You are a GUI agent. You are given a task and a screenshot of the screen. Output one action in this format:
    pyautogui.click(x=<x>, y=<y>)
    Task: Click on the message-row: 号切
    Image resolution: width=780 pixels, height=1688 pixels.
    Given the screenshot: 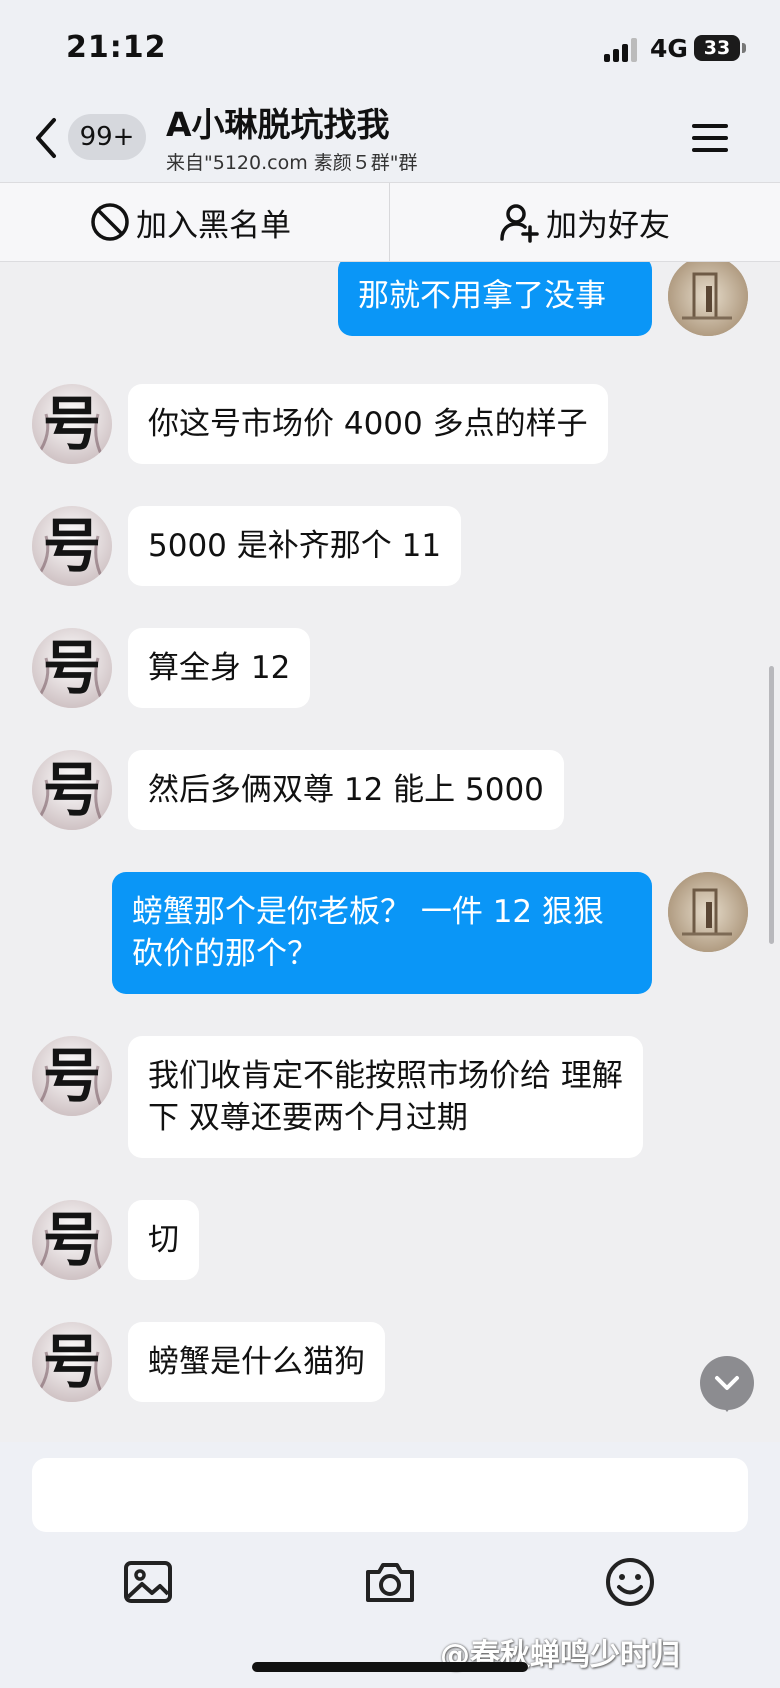 What is the action you would take?
    pyautogui.click(x=390, y=1240)
    